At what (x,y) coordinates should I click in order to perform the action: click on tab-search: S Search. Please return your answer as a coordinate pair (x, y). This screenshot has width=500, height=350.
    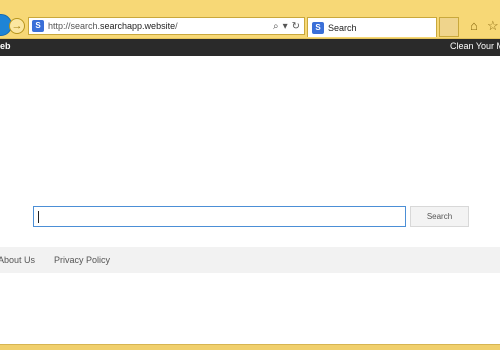
    Looking at the image, I should click on (372, 27).